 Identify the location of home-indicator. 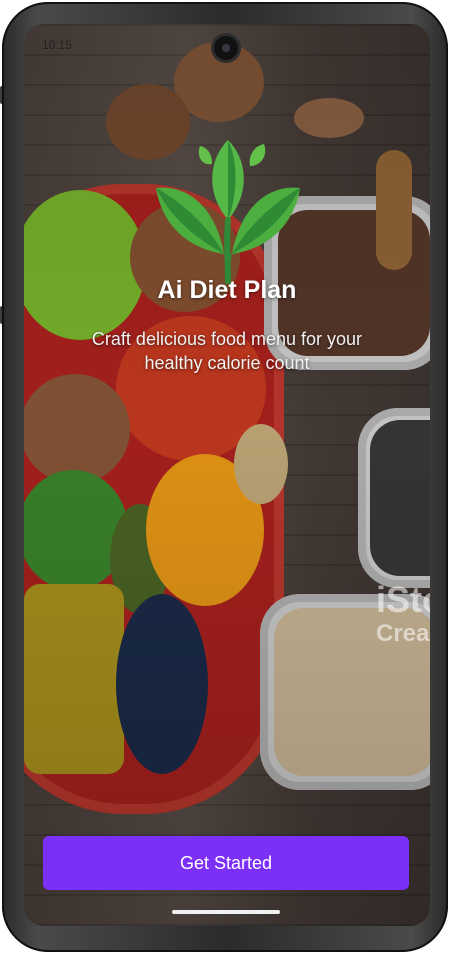
(226, 912).